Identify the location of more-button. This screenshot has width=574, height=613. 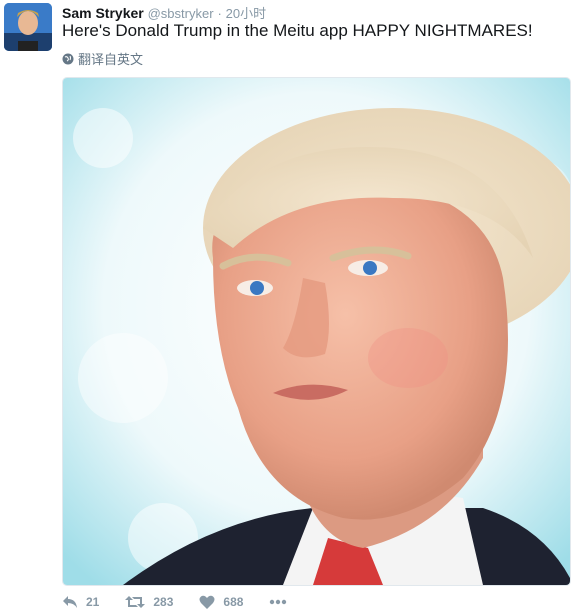
(278, 602).